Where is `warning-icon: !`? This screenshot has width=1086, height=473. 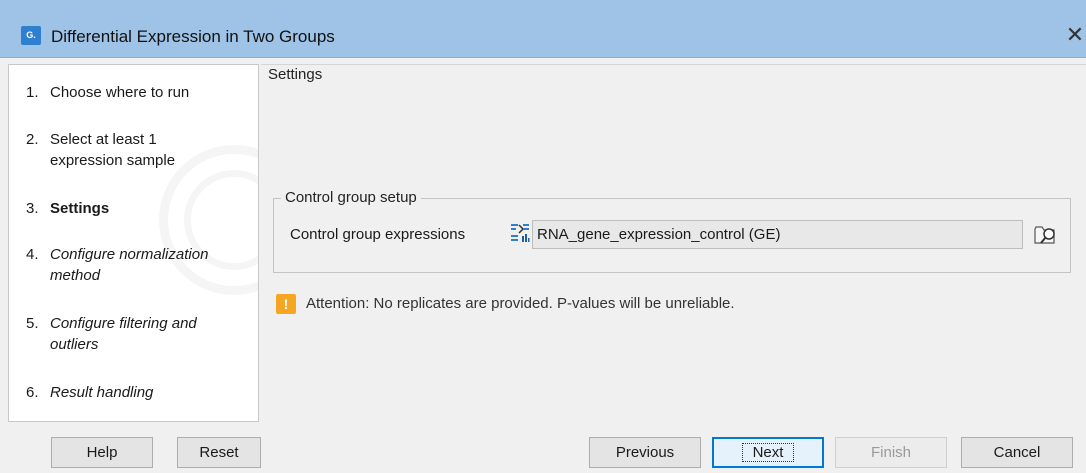
warning-icon: ! is located at coordinates (286, 304).